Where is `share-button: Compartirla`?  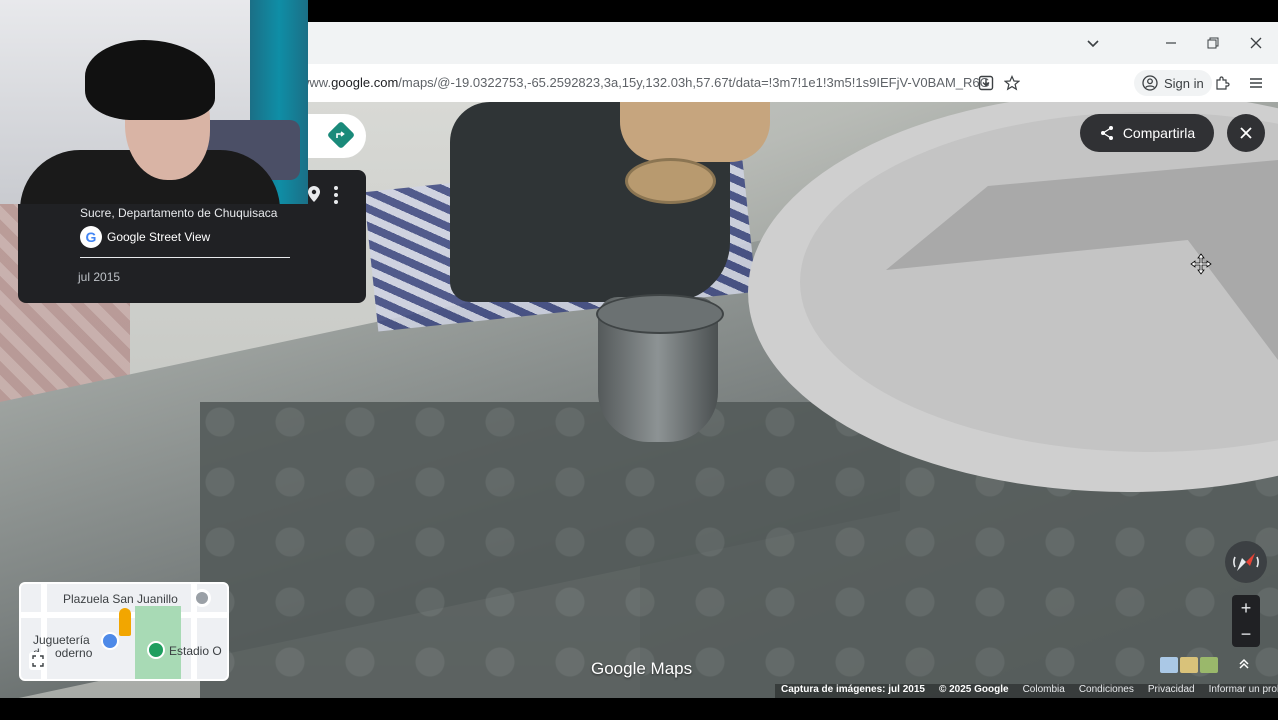 share-button: Compartirla is located at coordinates (1147, 133).